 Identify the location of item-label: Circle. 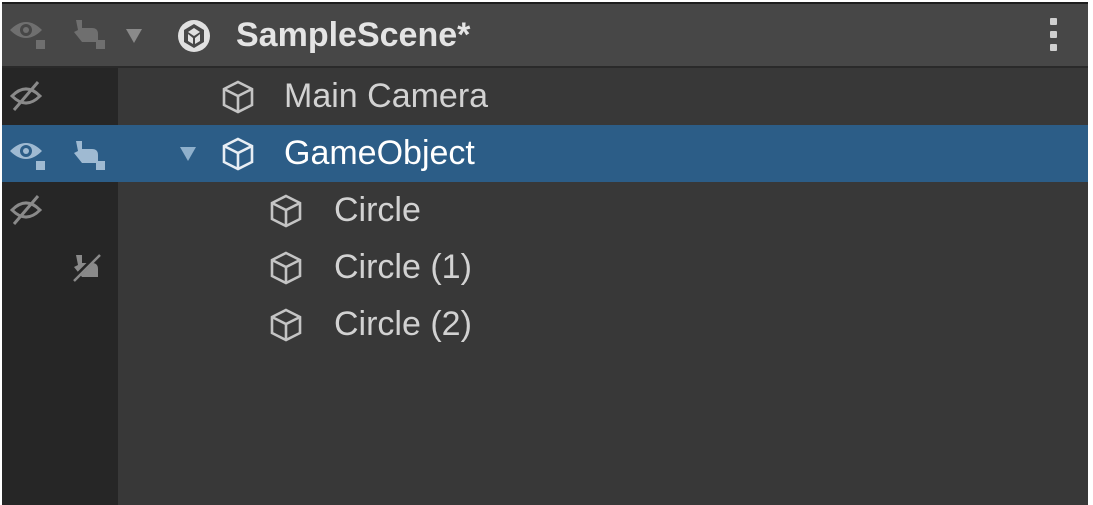
(377, 210).